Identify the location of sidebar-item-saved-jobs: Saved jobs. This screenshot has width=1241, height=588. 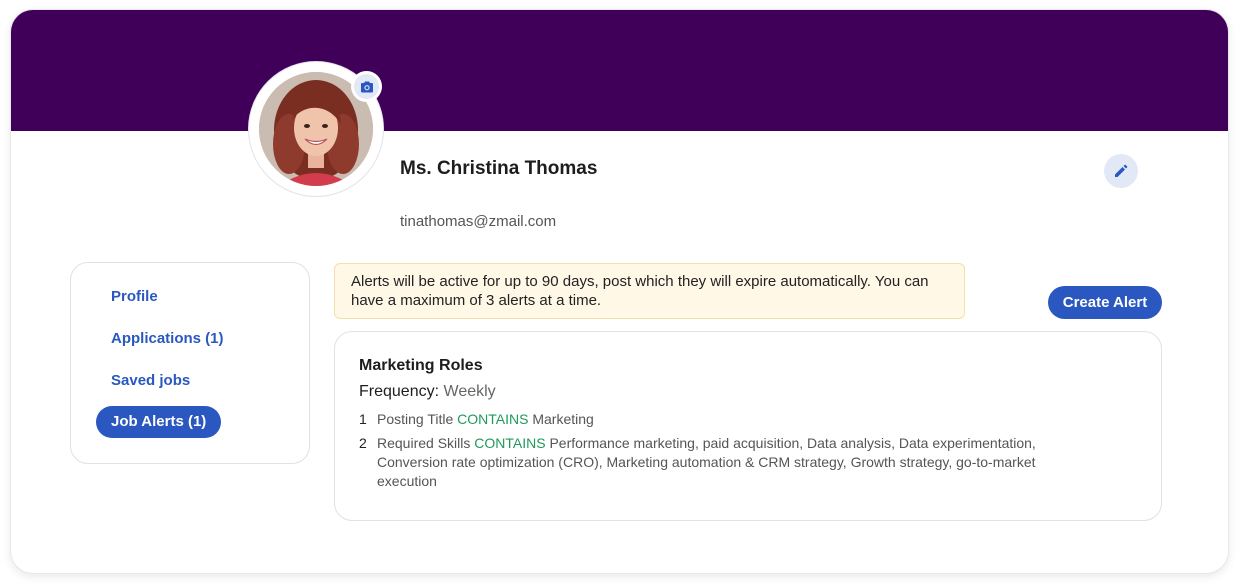
(150, 381).